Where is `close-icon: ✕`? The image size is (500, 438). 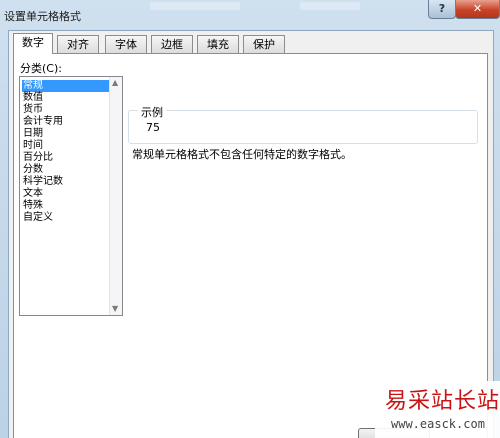
close-icon: ✕ is located at coordinates (477, 8).